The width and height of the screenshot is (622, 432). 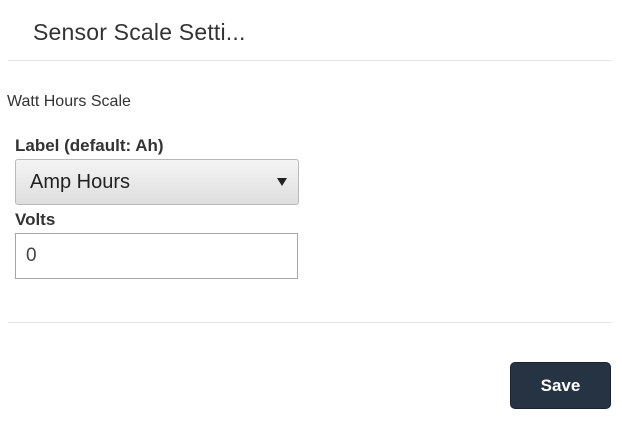 I want to click on footer-divider, so click(x=310, y=322).